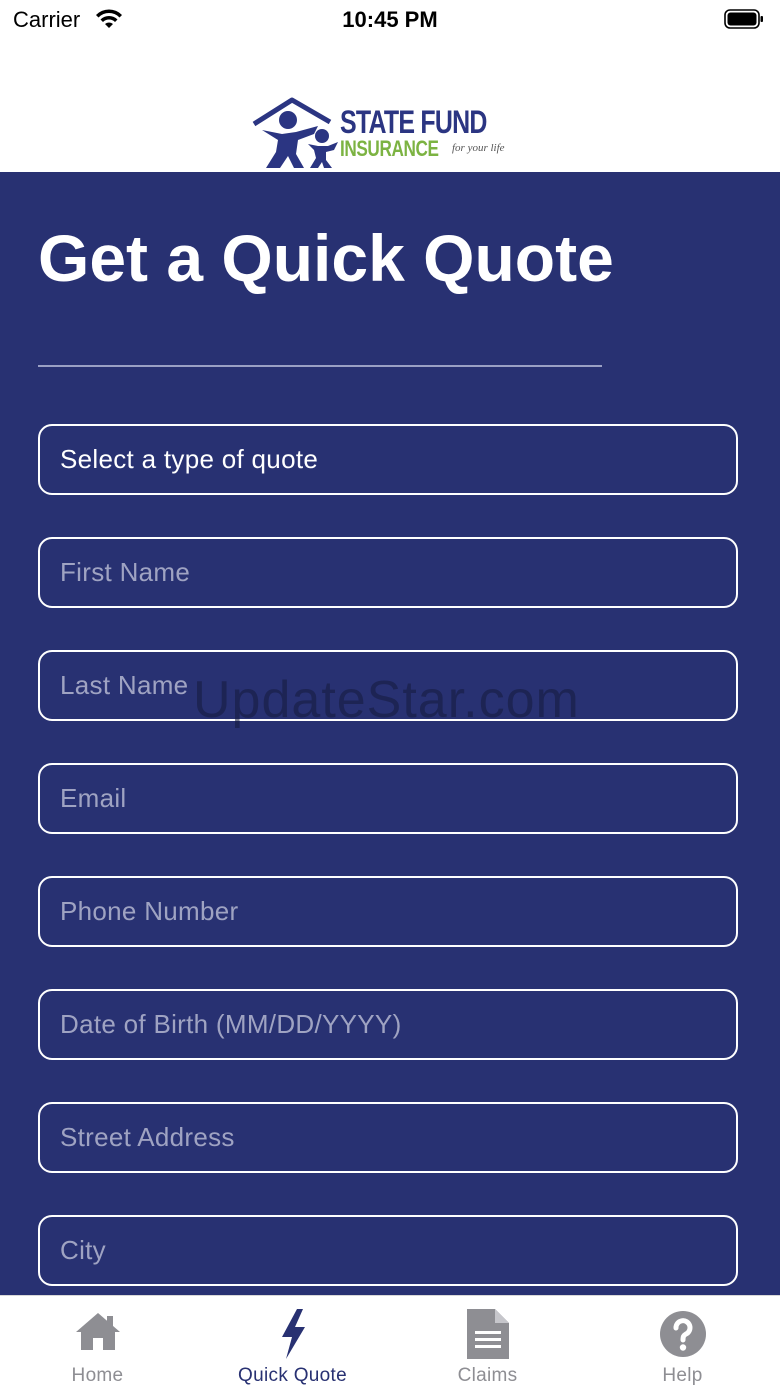 This screenshot has height=1388, width=780. What do you see at coordinates (487, 1375) in the screenshot?
I see `tab-claims-label: Claims` at bounding box center [487, 1375].